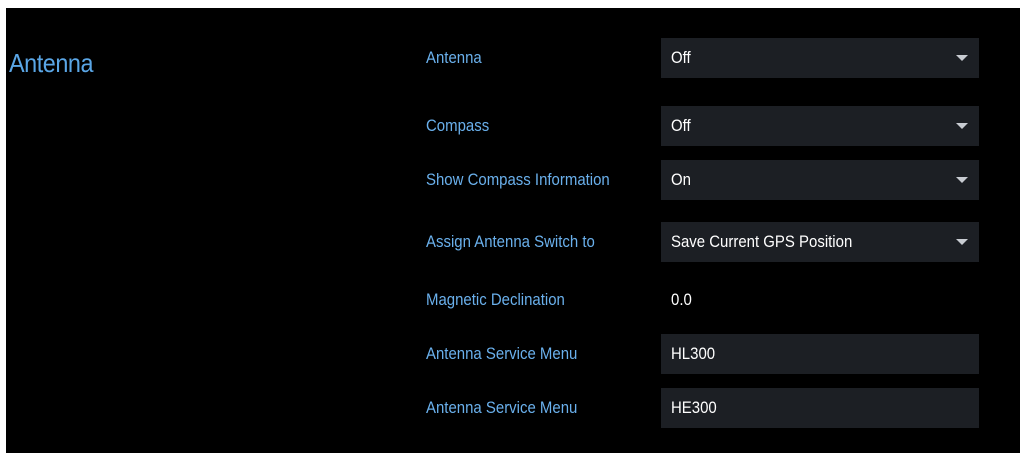  I want to click on show-compass-information-label: Show Compass Information, so click(518, 179).